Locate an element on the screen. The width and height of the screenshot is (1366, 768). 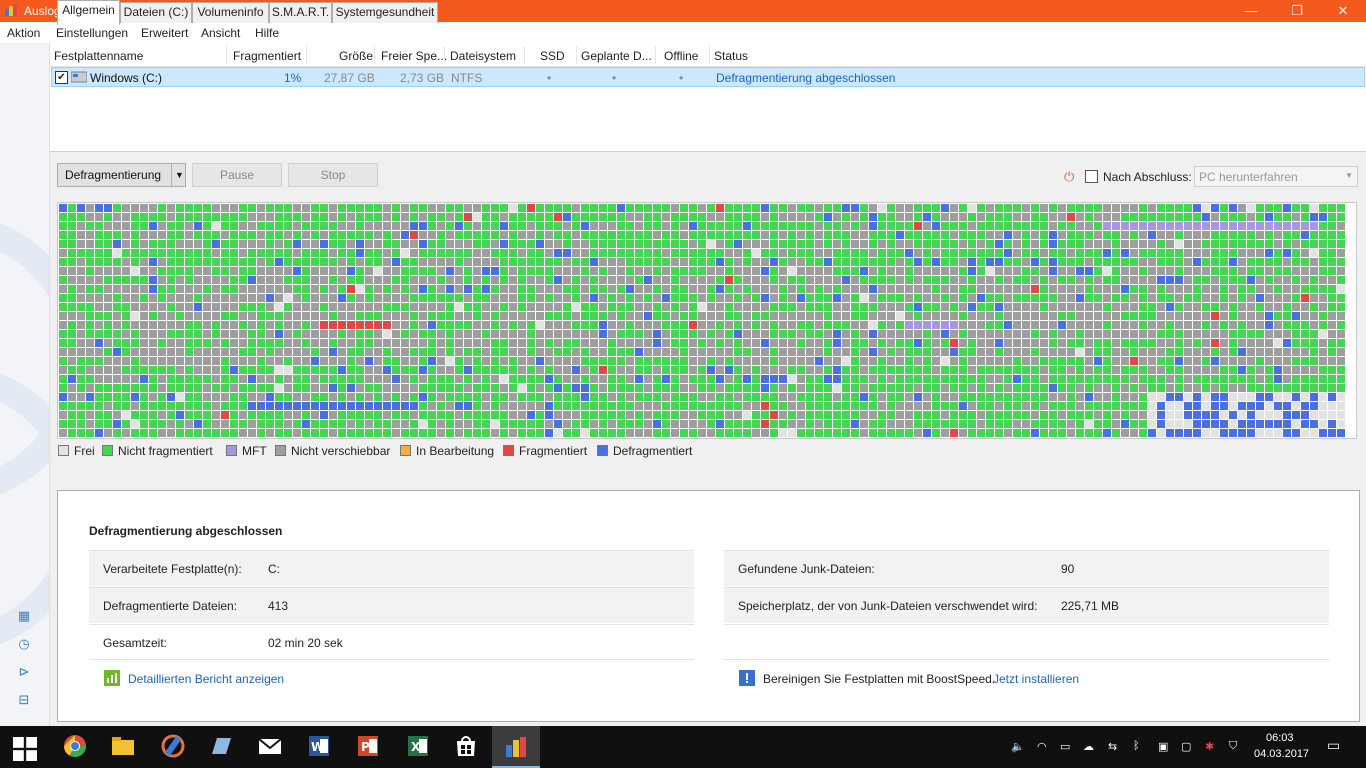
tab-dateien: Dateien (C:) is located at coordinates (156, 12).